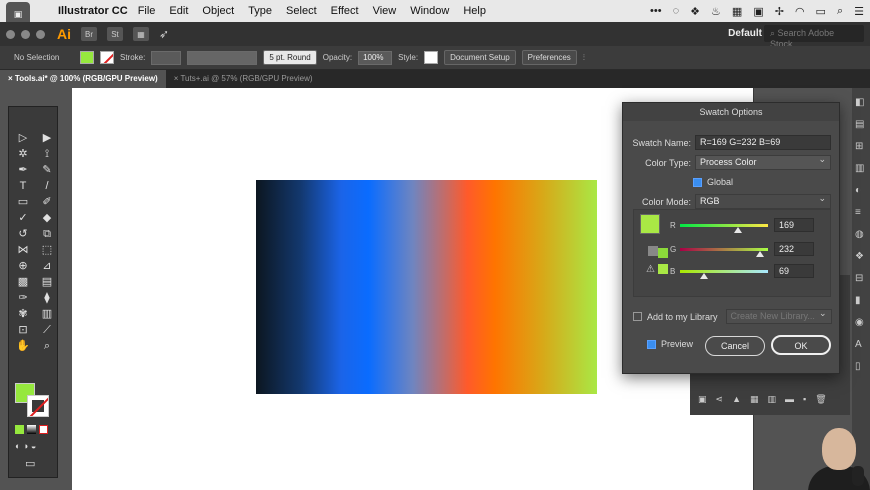  I want to click on preferences-button: Preferences, so click(549, 57).